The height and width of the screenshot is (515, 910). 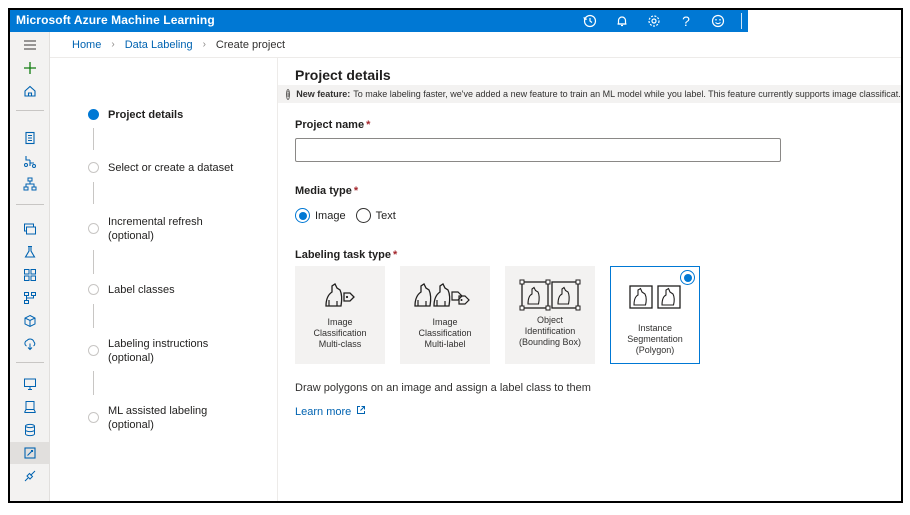 What do you see at coordinates (30, 407) in the screenshot?
I see `environments-icon` at bounding box center [30, 407].